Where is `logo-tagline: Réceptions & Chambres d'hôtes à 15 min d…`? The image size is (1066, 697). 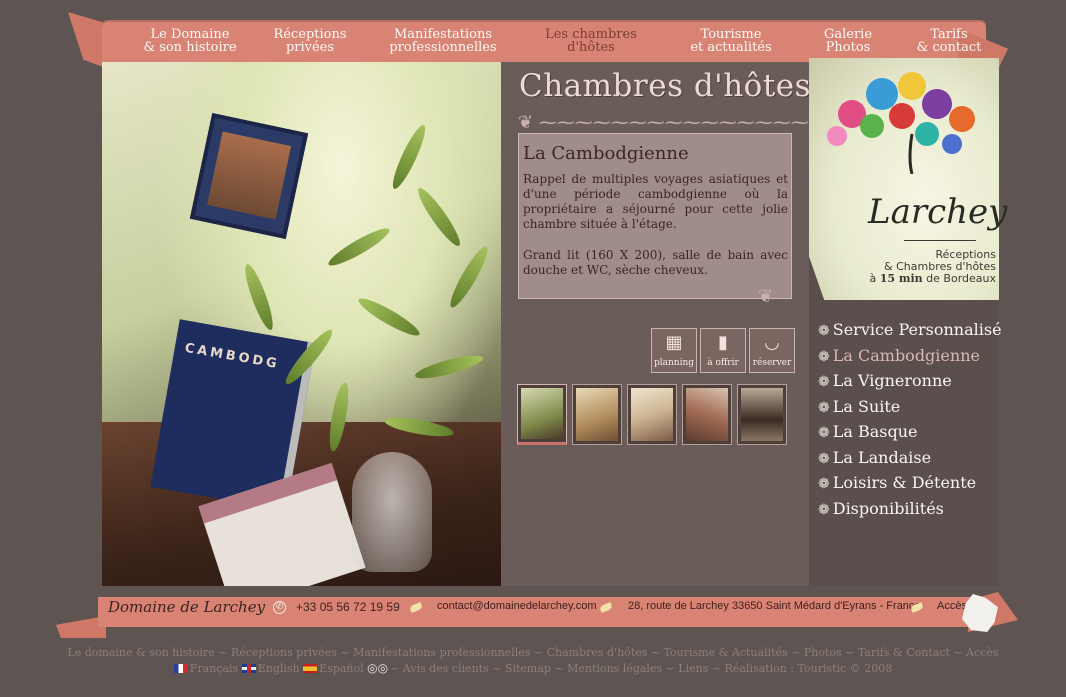 logo-tagline: Réceptions & Chambres d'hôtes à 15 min d… is located at coordinates (918, 267).